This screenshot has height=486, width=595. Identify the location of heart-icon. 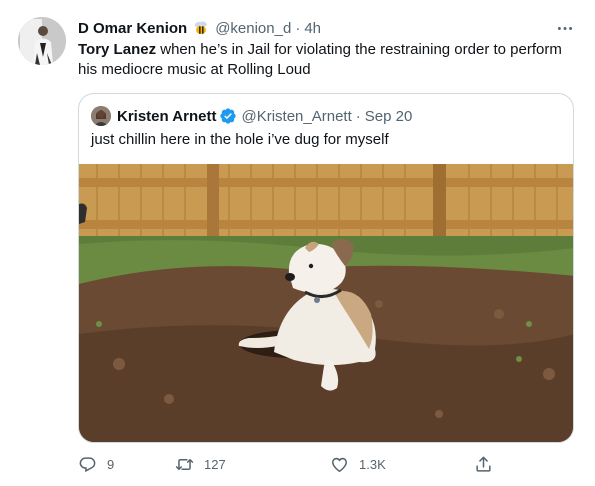
(339, 464).